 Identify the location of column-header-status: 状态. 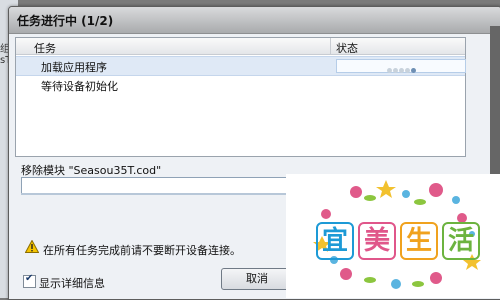
(347, 48).